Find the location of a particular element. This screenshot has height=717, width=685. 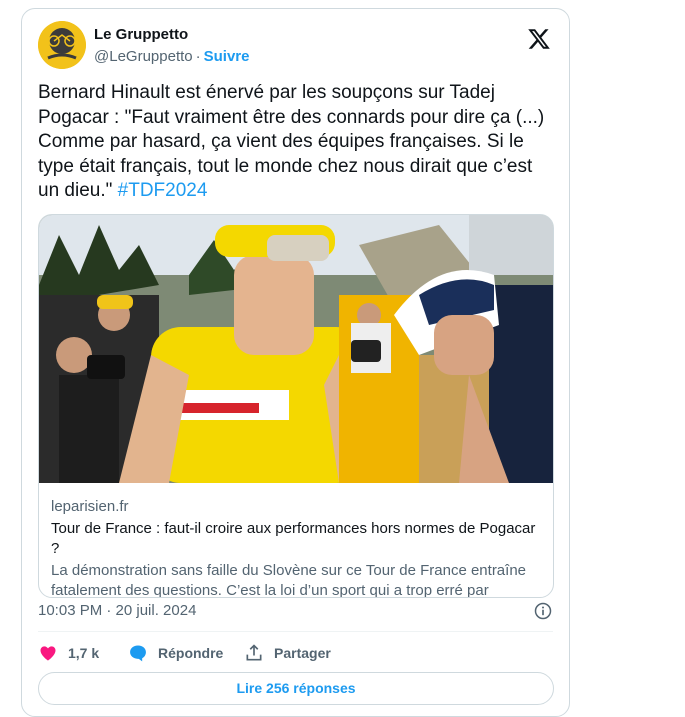

author-handle: @LeGruppetto is located at coordinates (143, 56).